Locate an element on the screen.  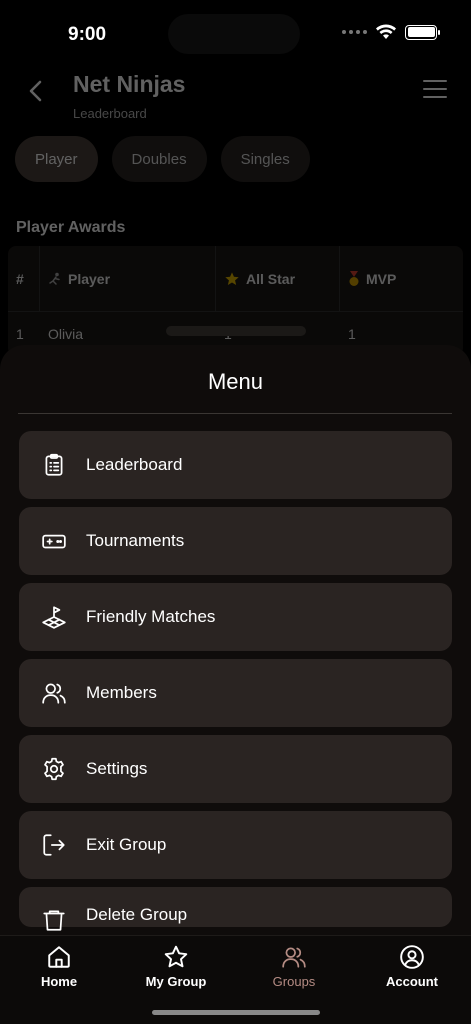
tabbar-my-group: My Group is located at coordinates (176, 966).